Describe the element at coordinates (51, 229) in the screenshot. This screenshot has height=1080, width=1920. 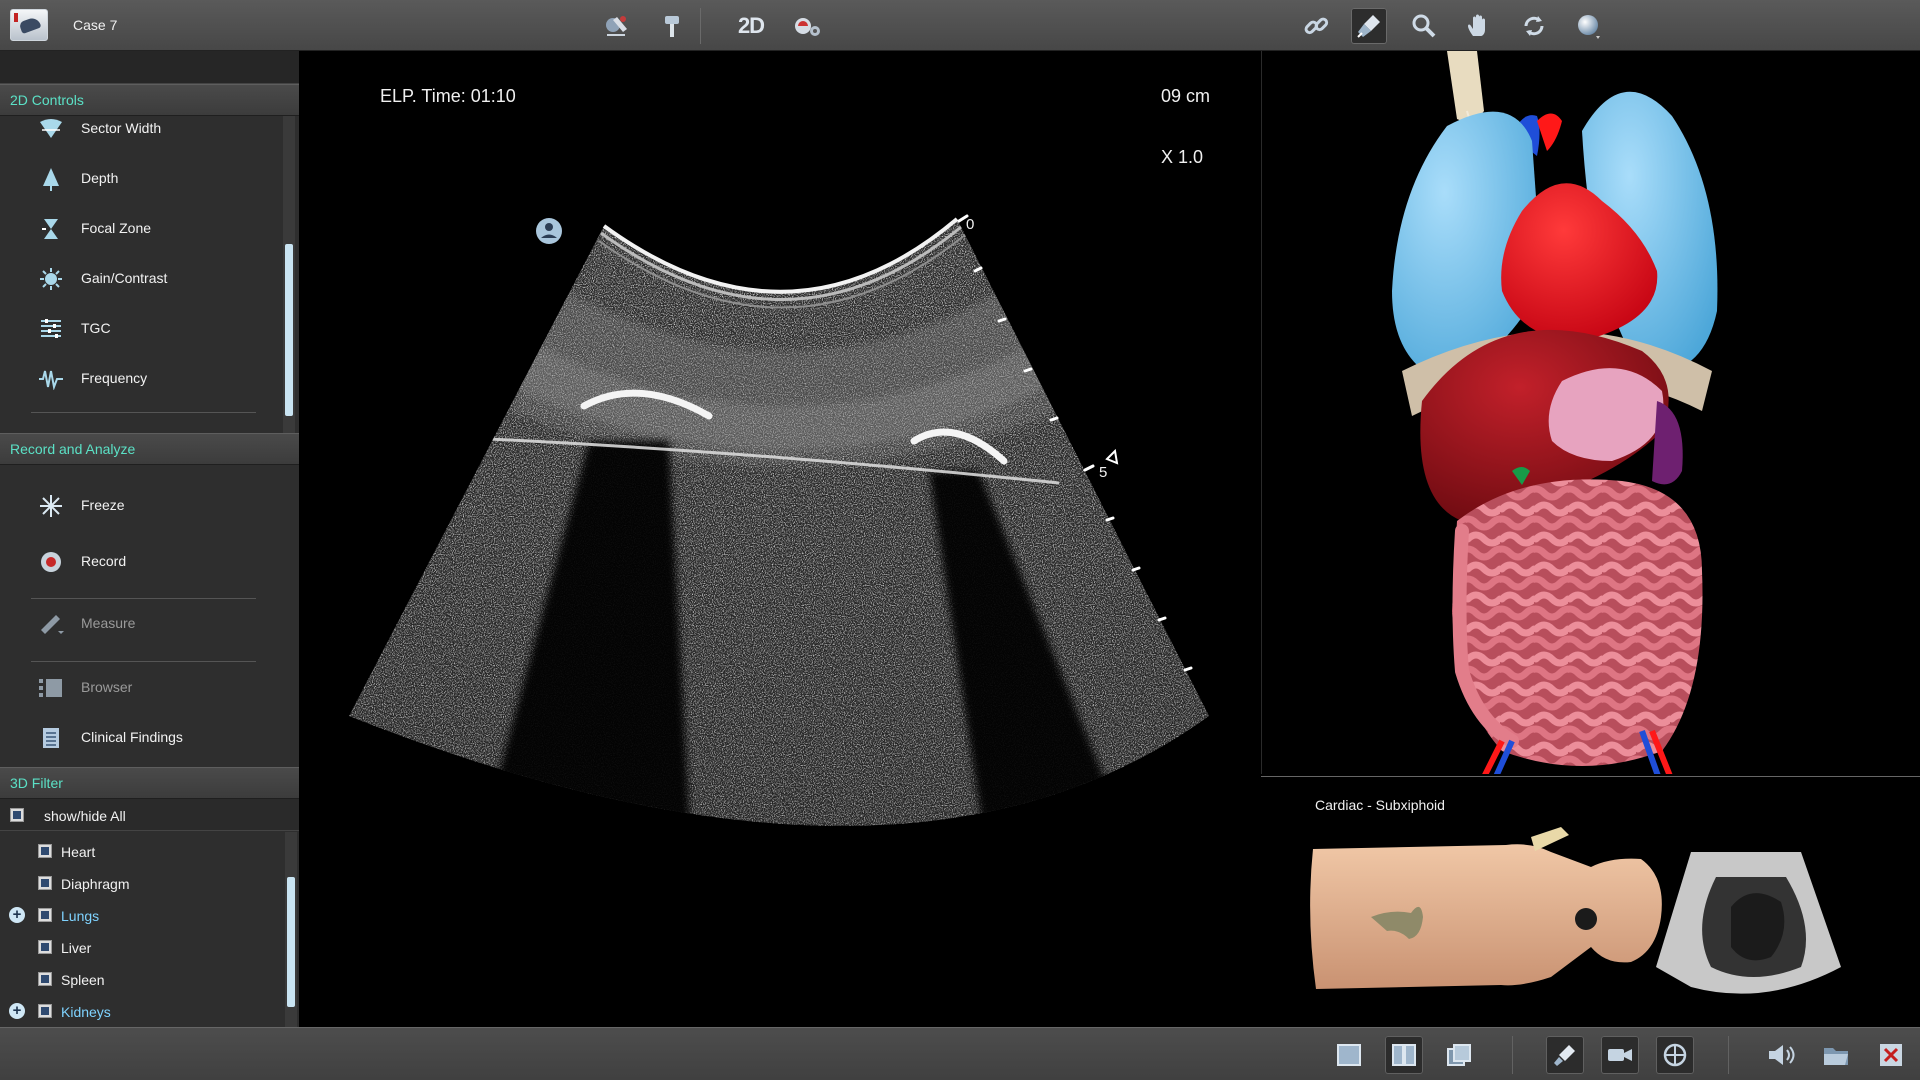
I see `focal-zone-icon` at that location.